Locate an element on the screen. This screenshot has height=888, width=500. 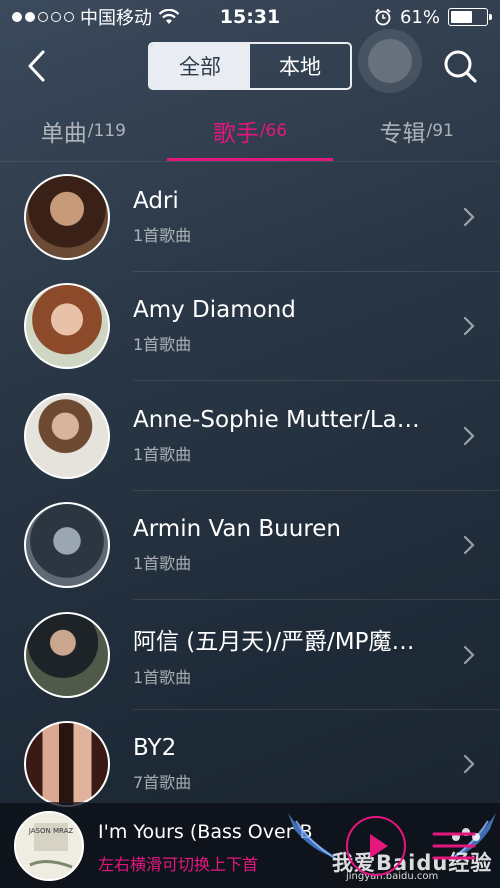
segment-all: 全部 is located at coordinates (200, 66).